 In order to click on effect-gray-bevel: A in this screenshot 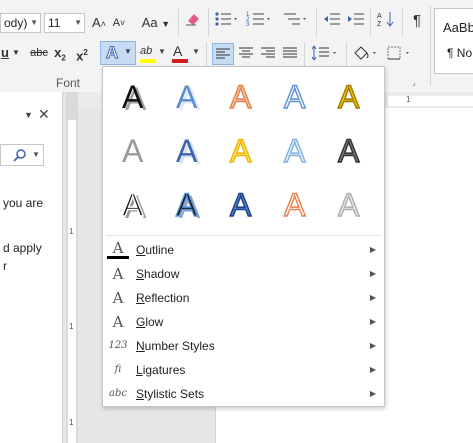, I will do `click(349, 151)`.